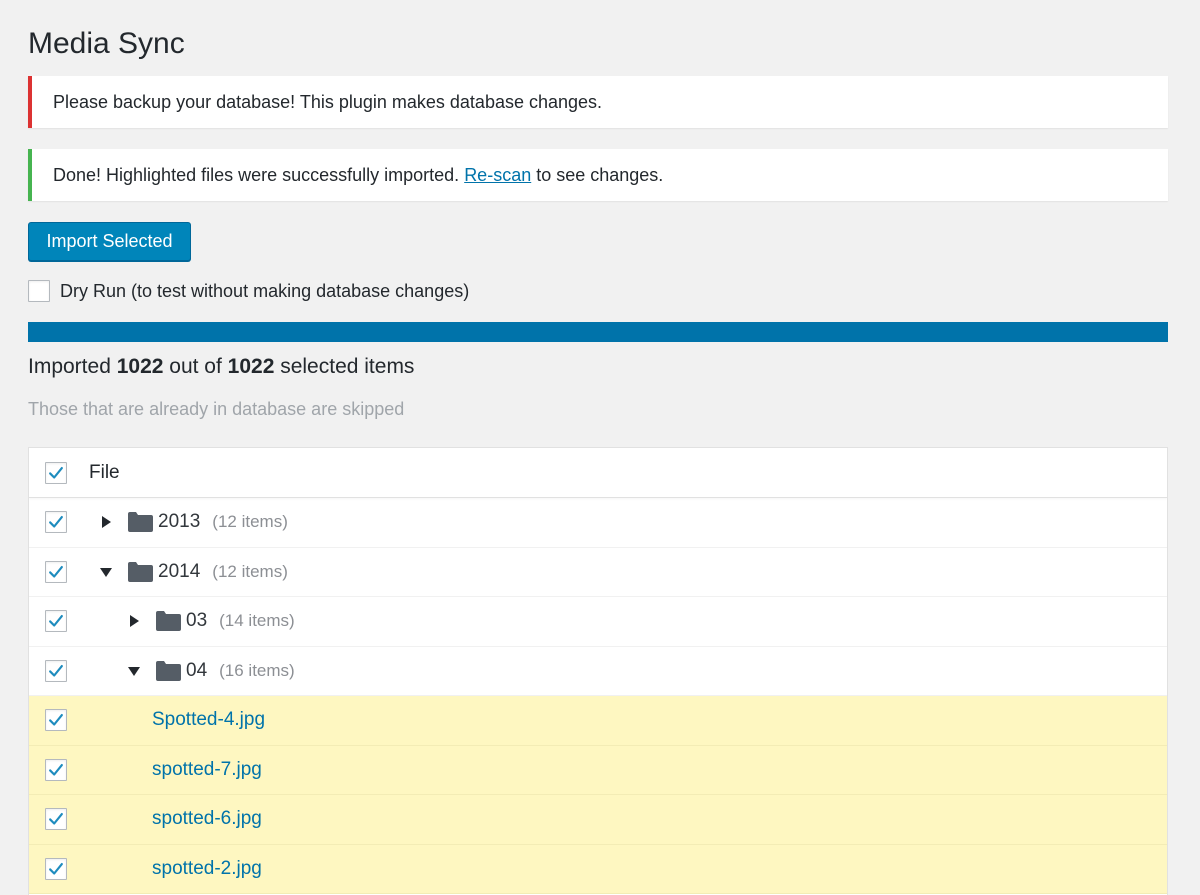 Image resolution: width=1200 pixels, height=895 pixels. Describe the element at coordinates (598, 523) in the screenshot. I see `folder-row: 2013 (12 items)` at that location.